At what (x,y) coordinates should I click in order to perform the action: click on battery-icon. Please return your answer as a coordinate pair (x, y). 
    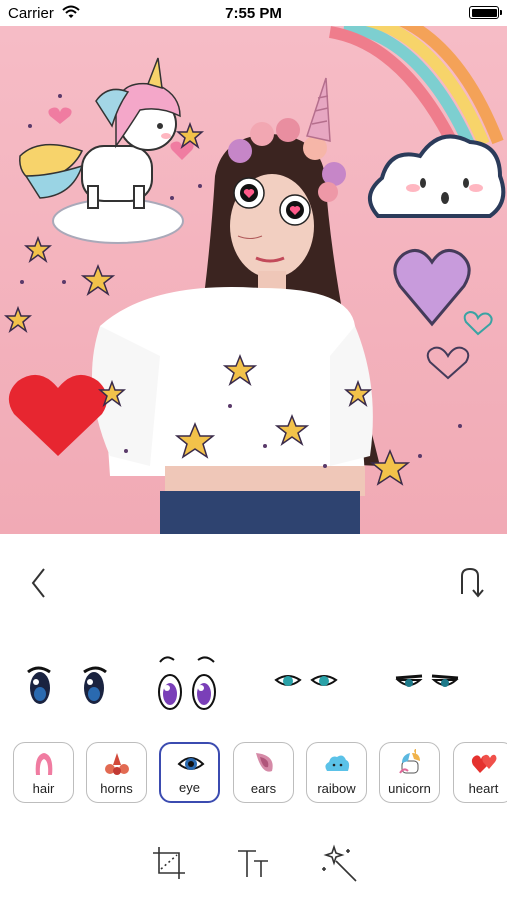
    Looking at the image, I should click on (485, 12).